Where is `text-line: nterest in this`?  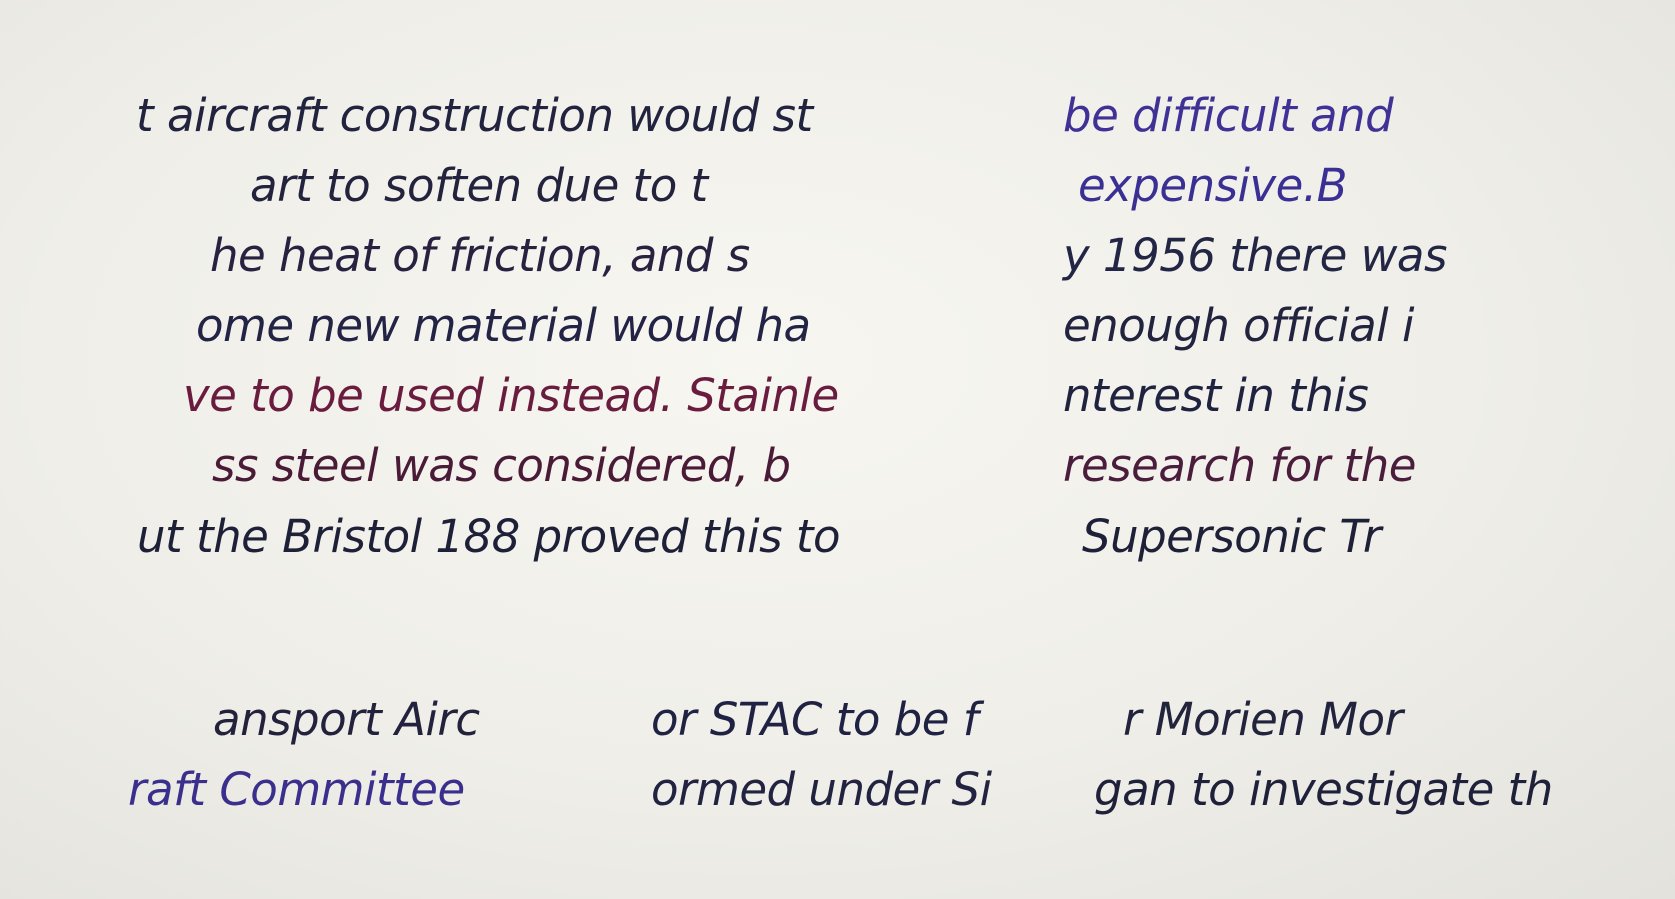 text-line: nterest in this is located at coordinates (1216, 395).